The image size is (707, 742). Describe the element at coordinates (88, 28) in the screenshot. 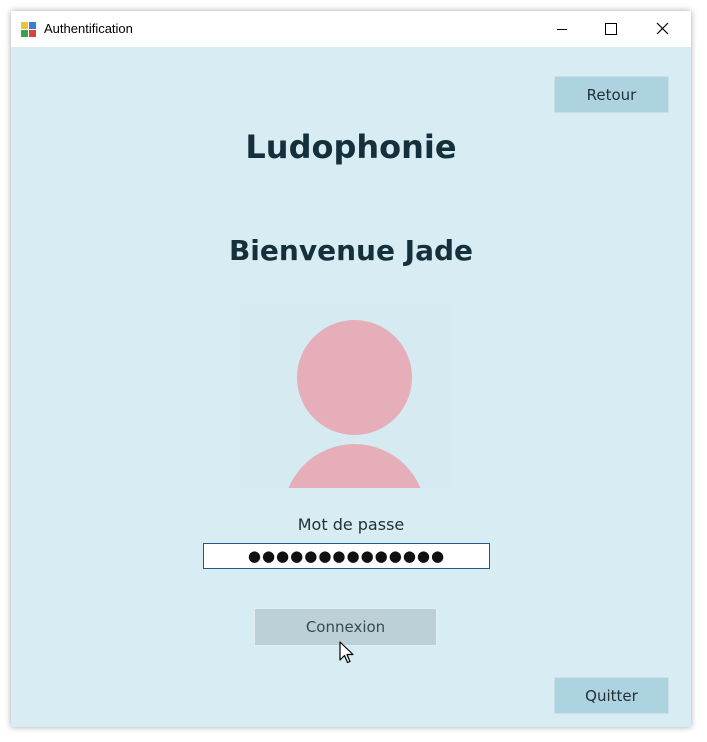

I see `window-title: Authentification` at that location.